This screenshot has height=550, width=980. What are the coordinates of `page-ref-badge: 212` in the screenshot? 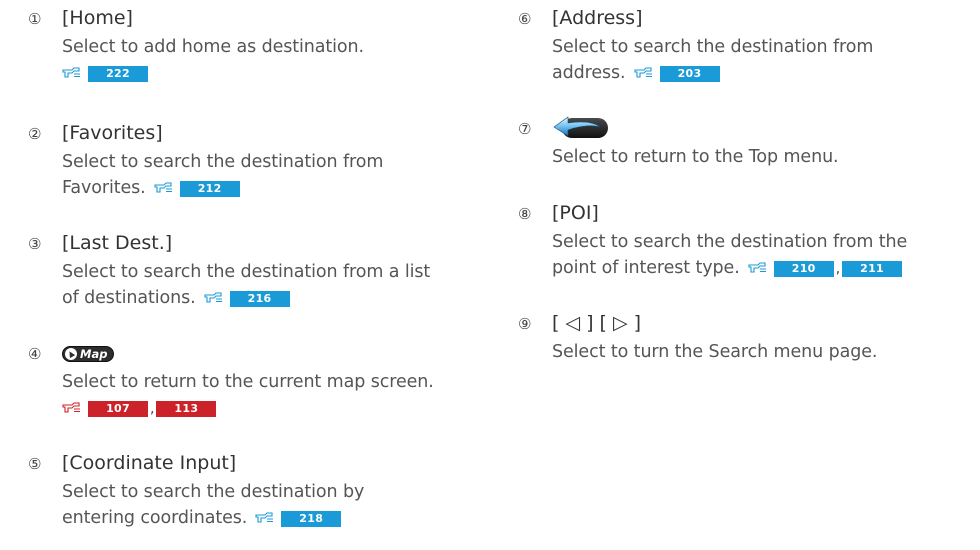 It's located at (209, 189).